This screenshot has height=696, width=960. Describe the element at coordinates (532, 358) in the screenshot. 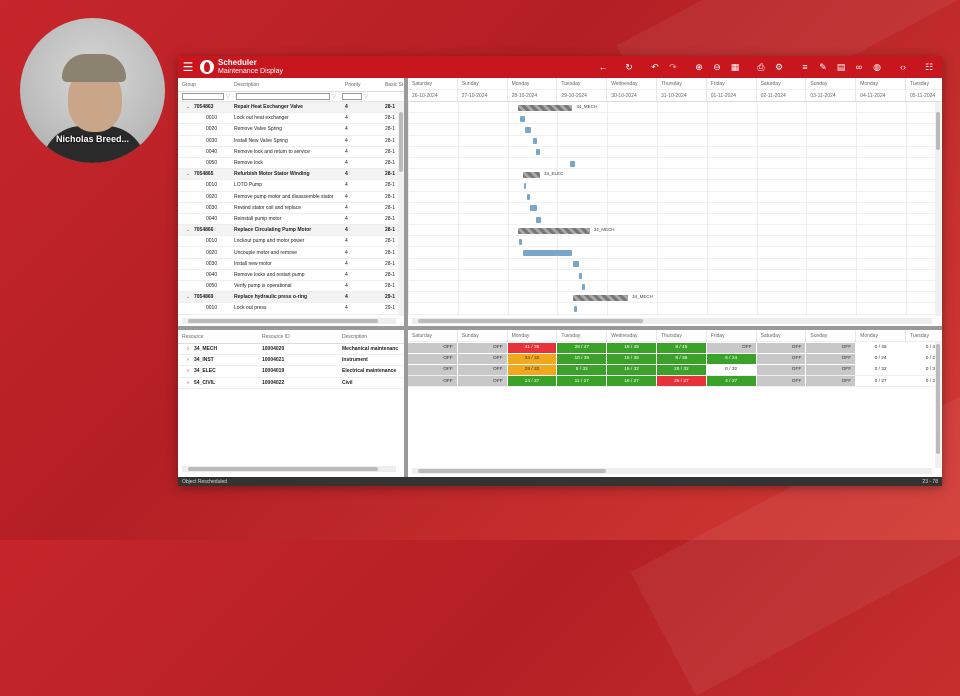

I see `load-cell: 34 / 32` at that location.